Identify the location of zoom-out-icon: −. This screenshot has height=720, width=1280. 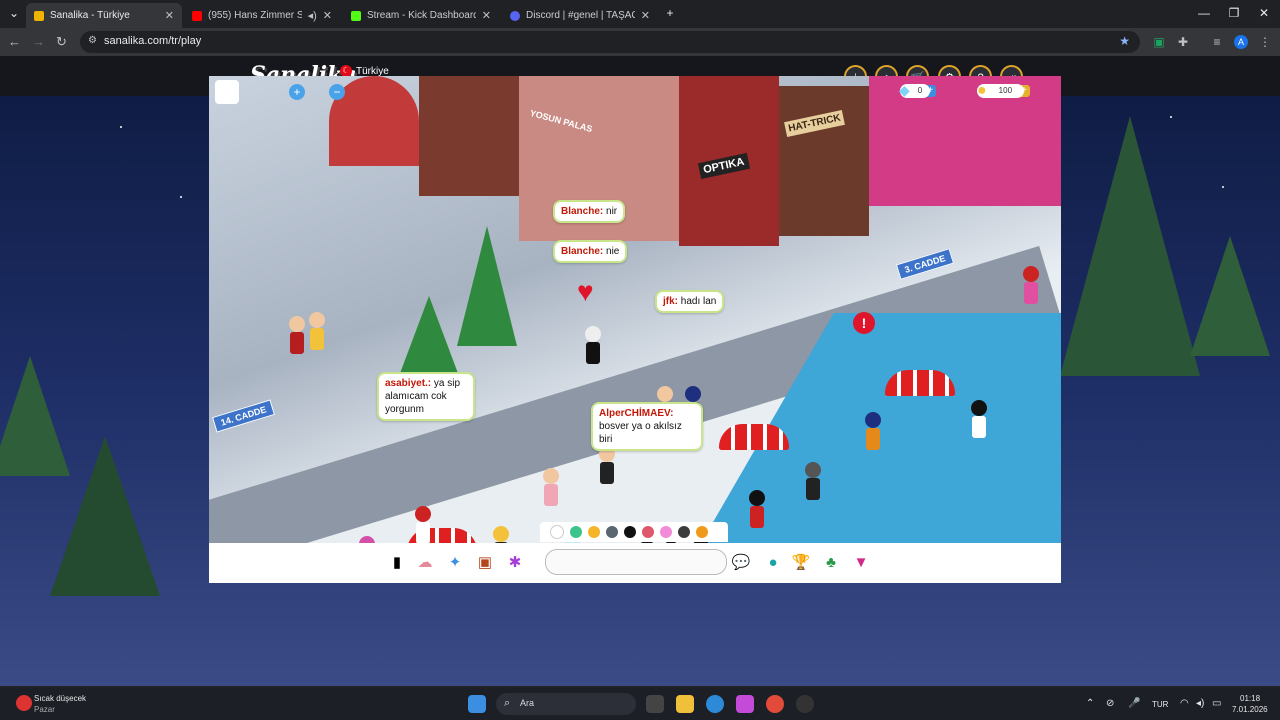
(337, 92).